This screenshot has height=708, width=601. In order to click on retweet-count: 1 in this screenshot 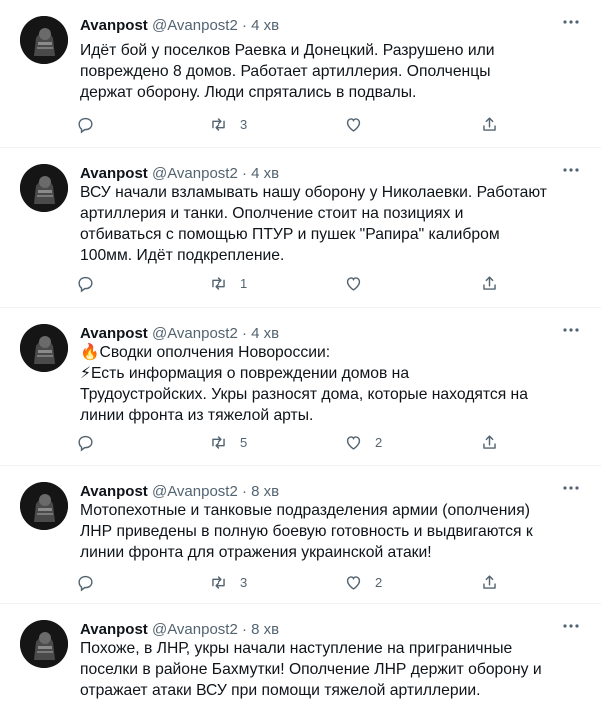, I will do `click(244, 283)`.